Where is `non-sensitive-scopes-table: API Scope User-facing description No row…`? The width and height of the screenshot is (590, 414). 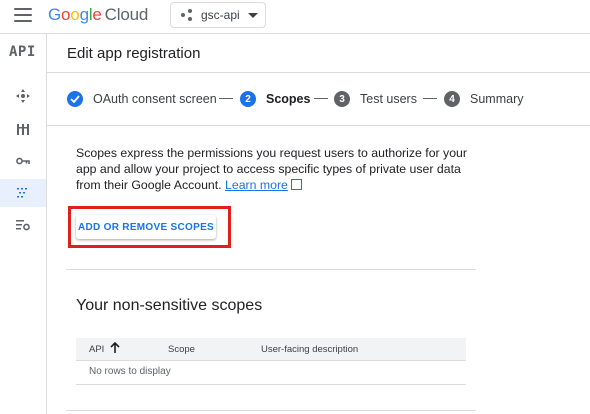
non-sensitive-scopes-table: API Scope User-facing description No row… is located at coordinates (271, 361).